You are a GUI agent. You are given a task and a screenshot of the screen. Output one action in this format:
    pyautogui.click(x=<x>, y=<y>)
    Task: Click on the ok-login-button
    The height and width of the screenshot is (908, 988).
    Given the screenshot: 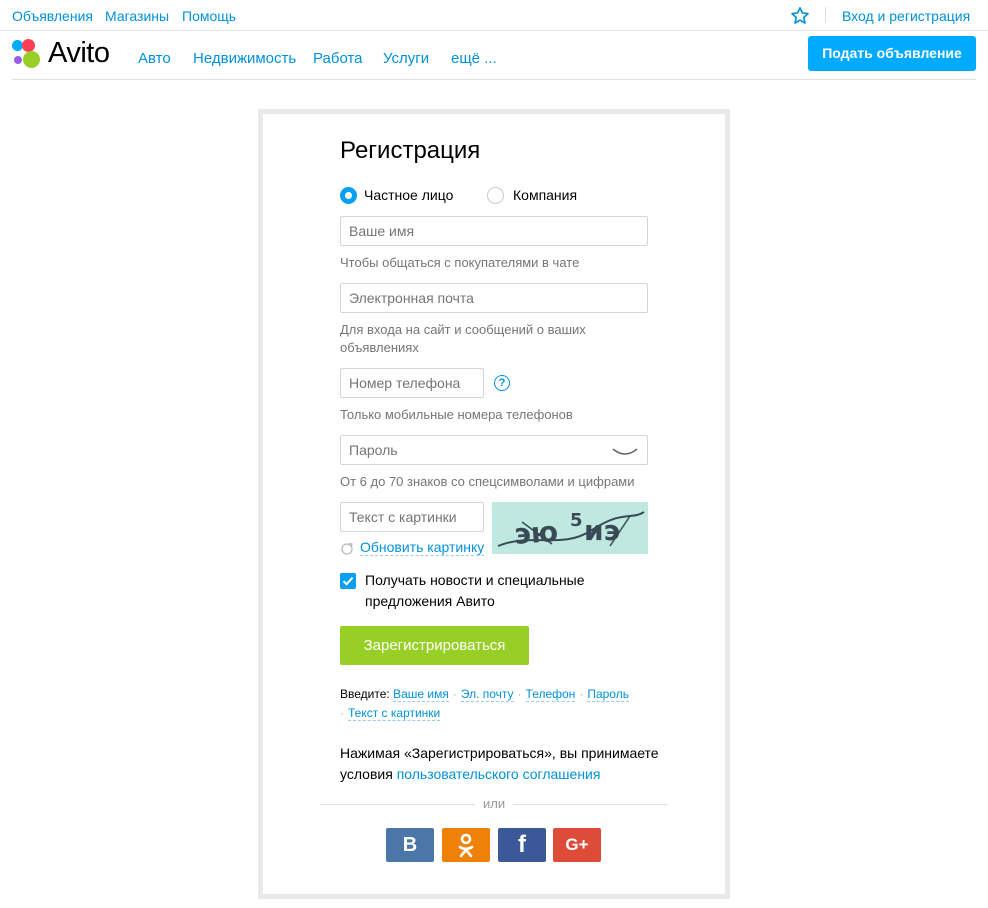 What is the action you would take?
    pyautogui.click(x=466, y=845)
    